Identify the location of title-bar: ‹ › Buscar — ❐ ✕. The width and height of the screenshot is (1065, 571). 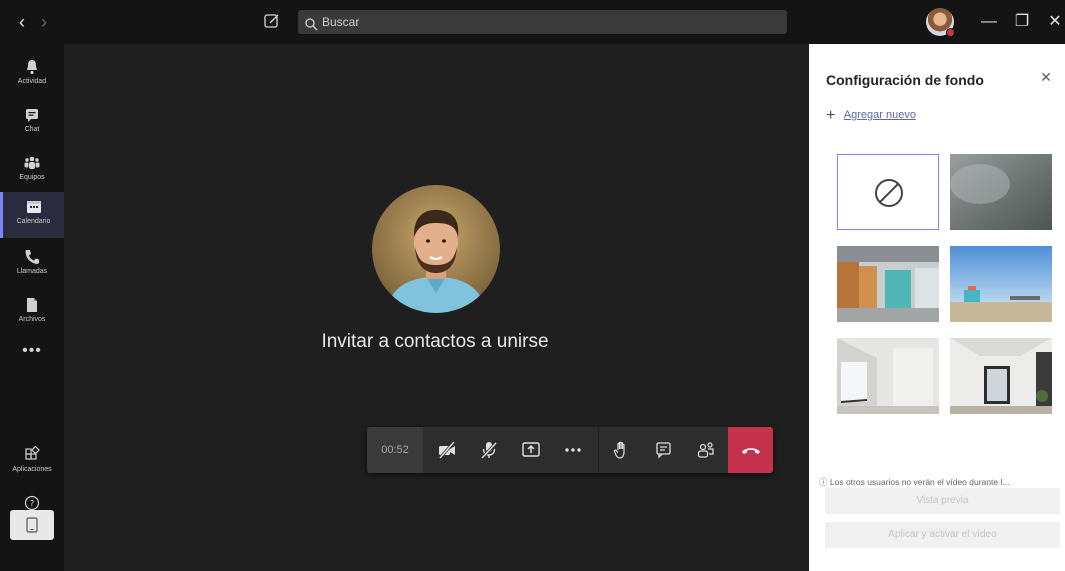
(532, 22).